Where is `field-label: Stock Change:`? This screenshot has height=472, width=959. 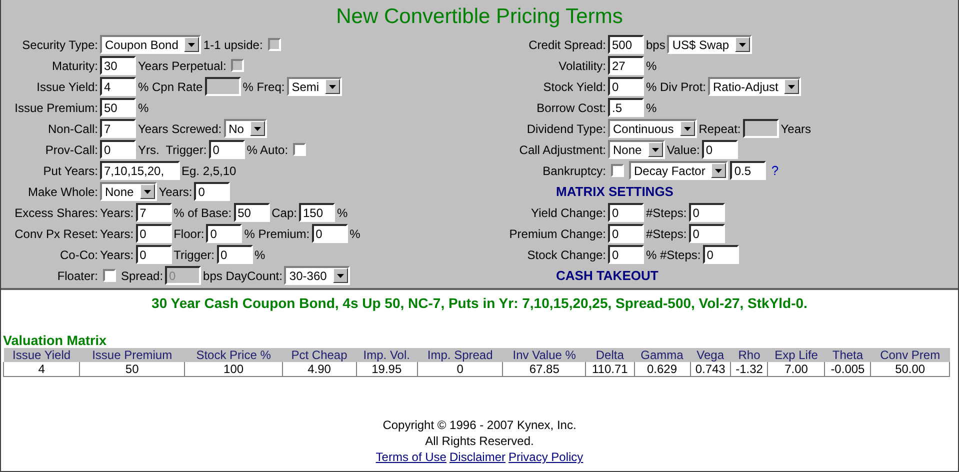
field-label: Stock Change: is located at coordinates (566, 255).